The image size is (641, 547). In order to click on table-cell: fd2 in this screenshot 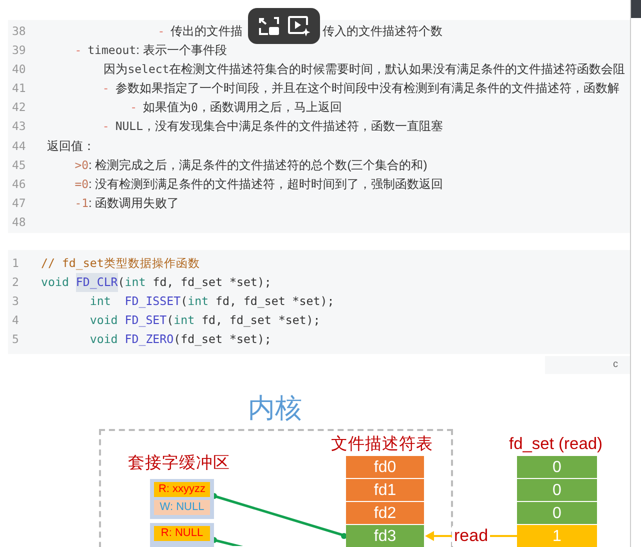, I will do `click(385, 514)`.